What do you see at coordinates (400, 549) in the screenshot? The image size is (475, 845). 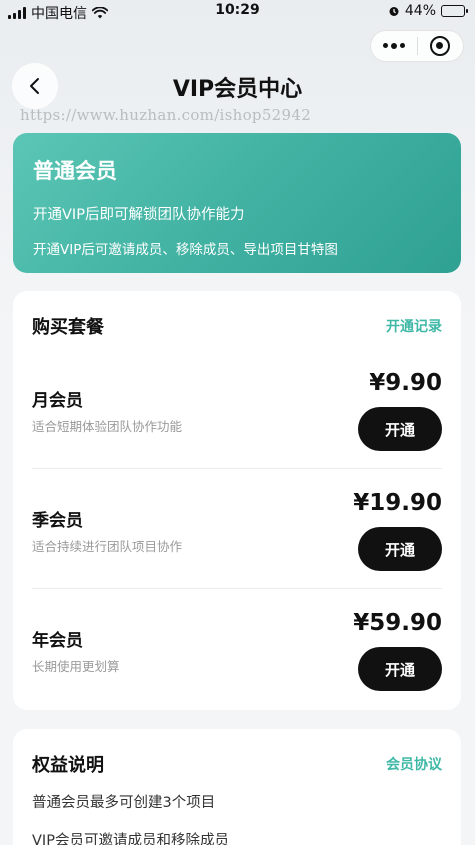 I see `open-quarterly-button: 开通` at bounding box center [400, 549].